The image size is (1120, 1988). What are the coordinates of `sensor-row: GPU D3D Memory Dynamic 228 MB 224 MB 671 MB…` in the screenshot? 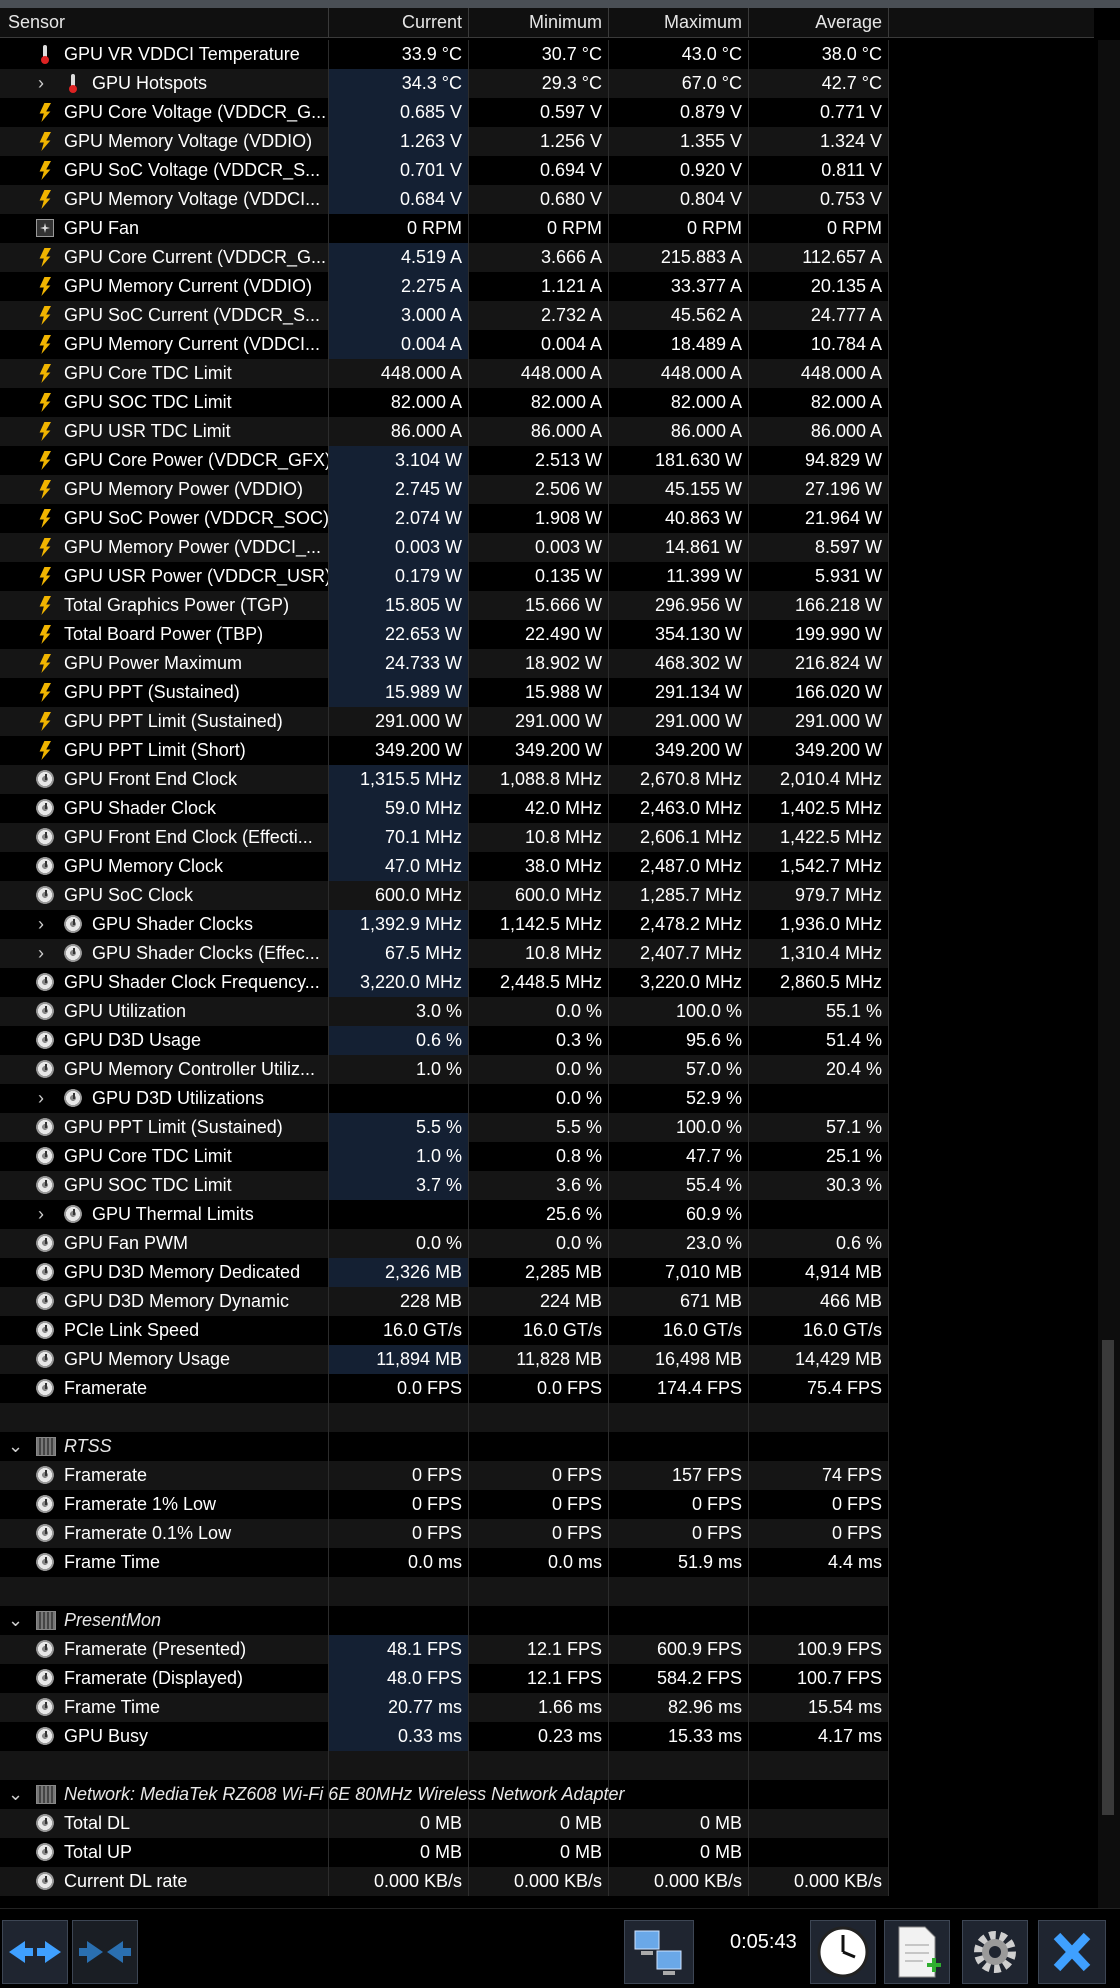 It's located at (444, 1301).